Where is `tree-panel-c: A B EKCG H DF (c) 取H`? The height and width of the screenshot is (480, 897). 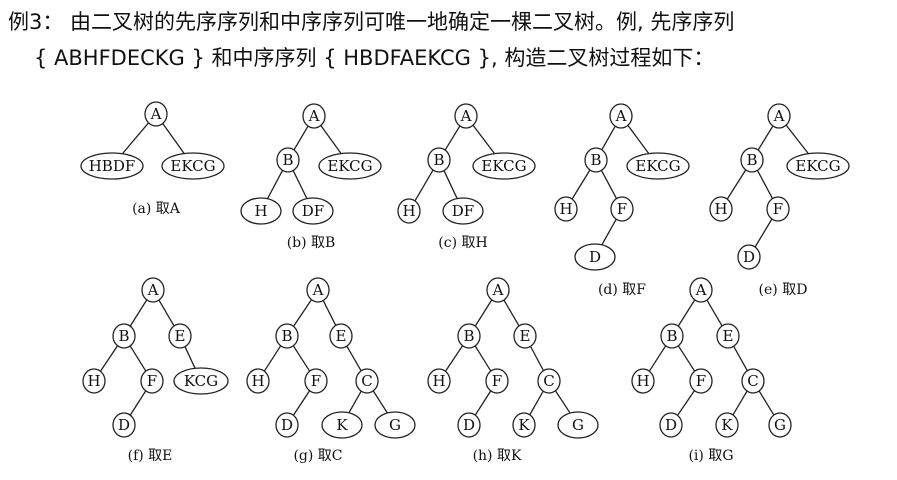
tree-panel-c: A B EKCG H DF (c) 取H is located at coordinates (466, 177).